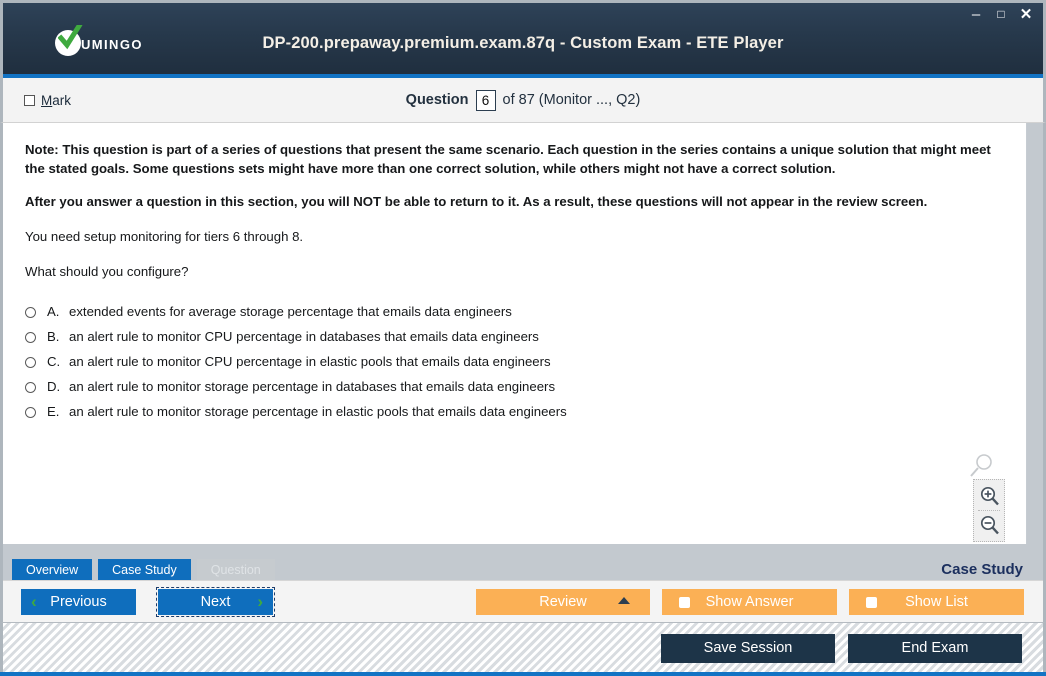 This screenshot has height=676, width=1046. I want to click on mark-accelerator: M, so click(47, 100).